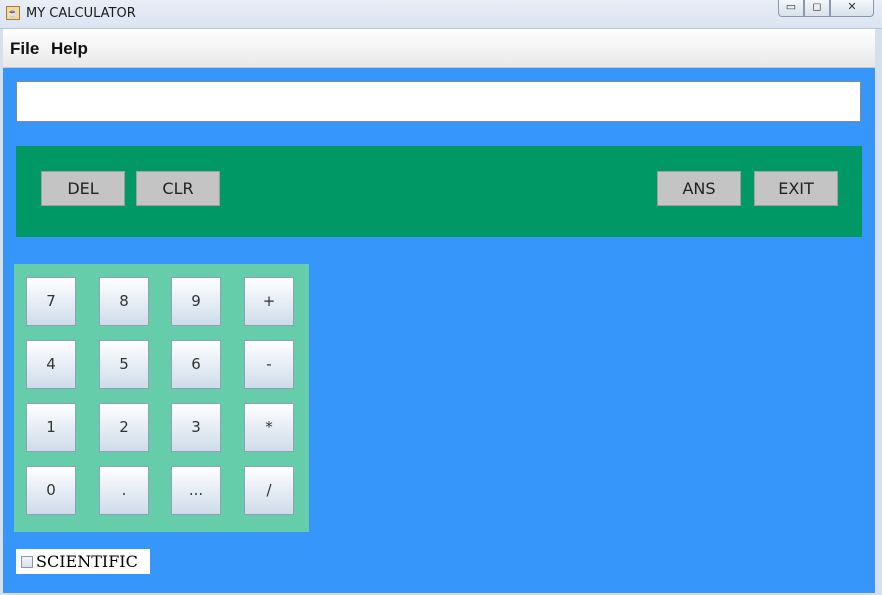 Image resolution: width=882 pixels, height=595 pixels. I want to click on scientific-toggle: SCIENTIFIC, so click(83, 561).